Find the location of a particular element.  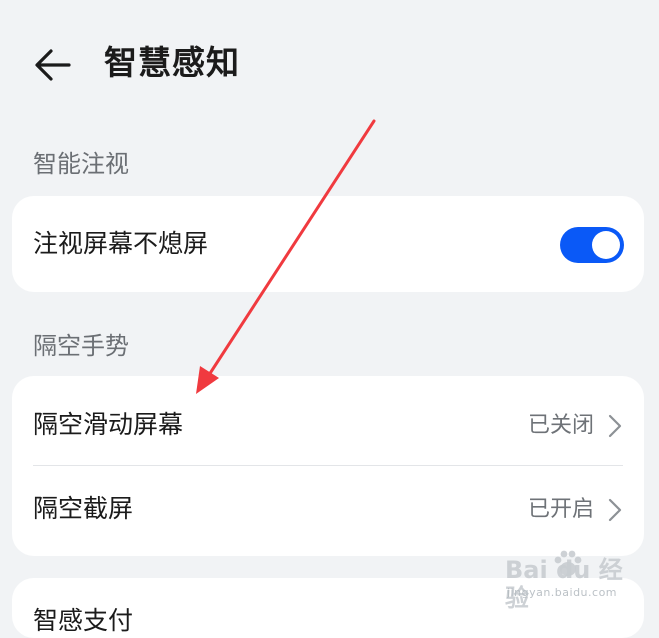

keep-screen-on-toggle is located at coordinates (592, 245).